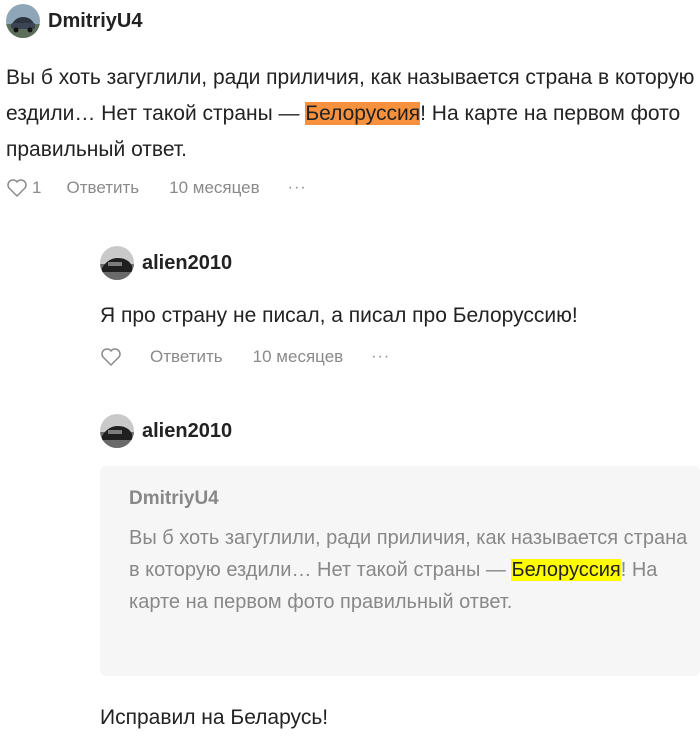 The image size is (700, 739). What do you see at coordinates (214, 717) in the screenshot?
I see `comment-text: Исправил на Беларусь!` at bounding box center [214, 717].